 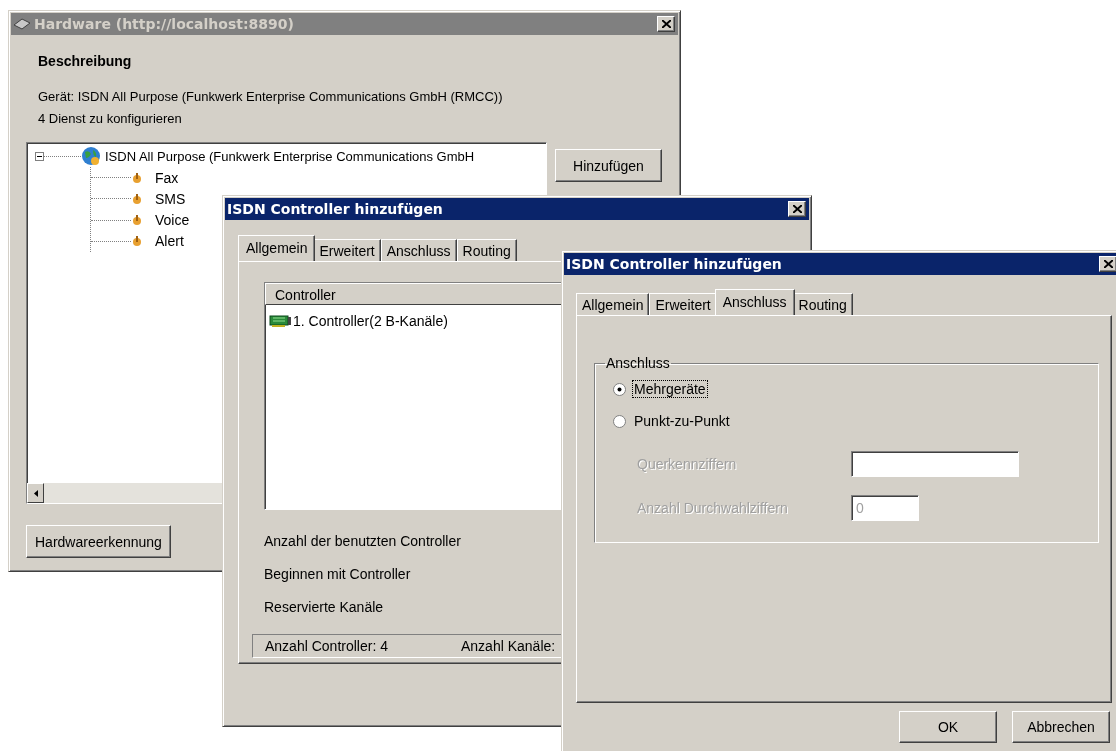 What do you see at coordinates (110, 119) in the screenshot?
I see `services-text: 4 Dienst zu konfigurieren` at bounding box center [110, 119].